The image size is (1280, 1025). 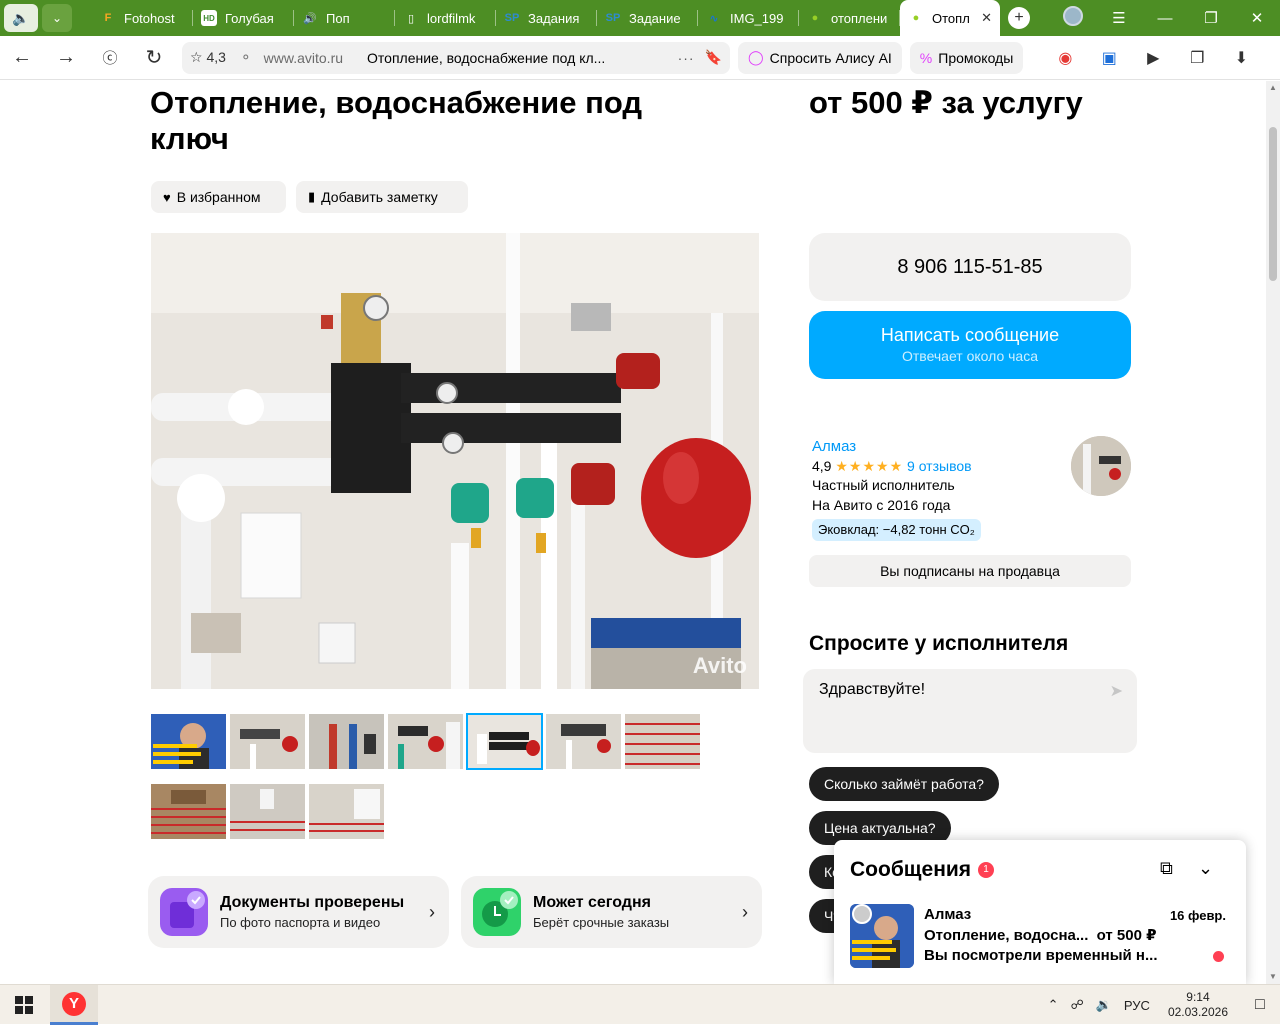 What do you see at coordinates (655, 18) in the screenshot?
I see `tab-title: Задание` at bounding box center [655, 18].